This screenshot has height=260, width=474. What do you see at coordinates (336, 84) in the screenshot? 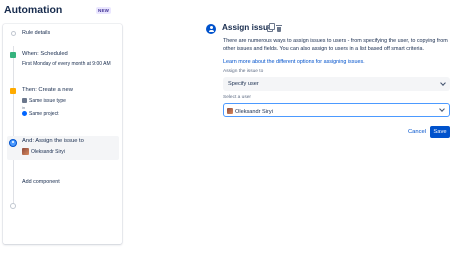
I see `assign-select: Specify user` at bounding box center [336, 84].